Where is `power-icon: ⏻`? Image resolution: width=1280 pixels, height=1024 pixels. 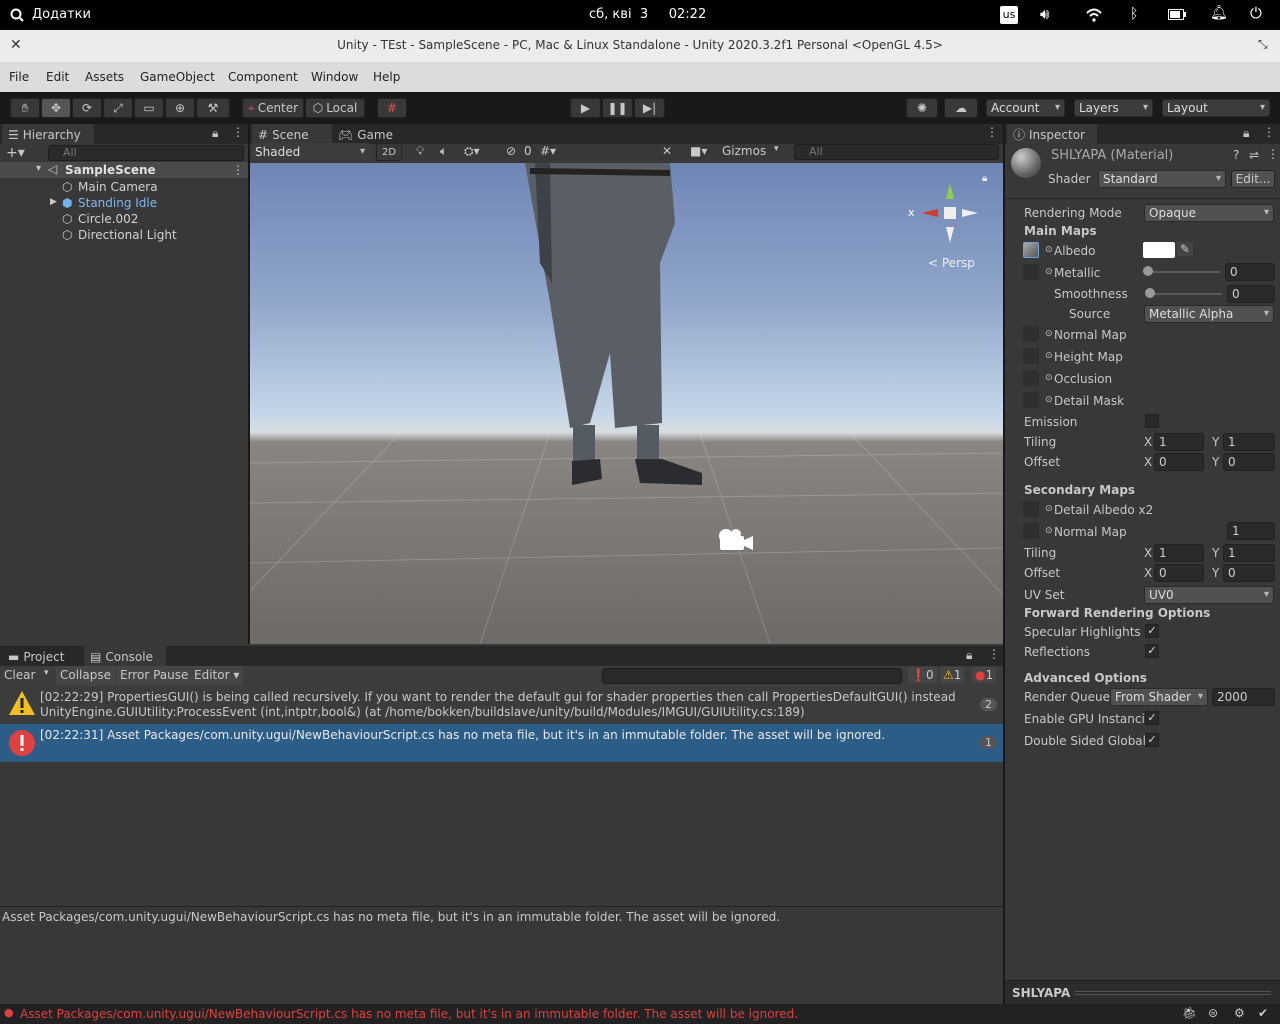 power-icon: ⏻ is located at coordinates (1256, 13).